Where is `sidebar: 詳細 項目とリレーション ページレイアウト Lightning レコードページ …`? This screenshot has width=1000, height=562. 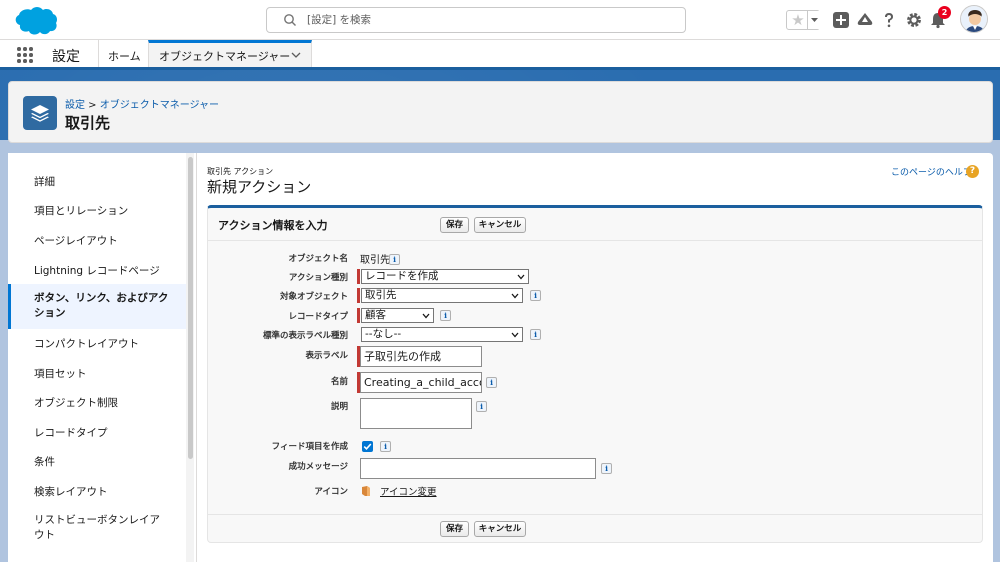
sidebar: 詳細 項目とリレーション ページレイアウト Lightning レコードページ … is located at coordinates (97, 357).